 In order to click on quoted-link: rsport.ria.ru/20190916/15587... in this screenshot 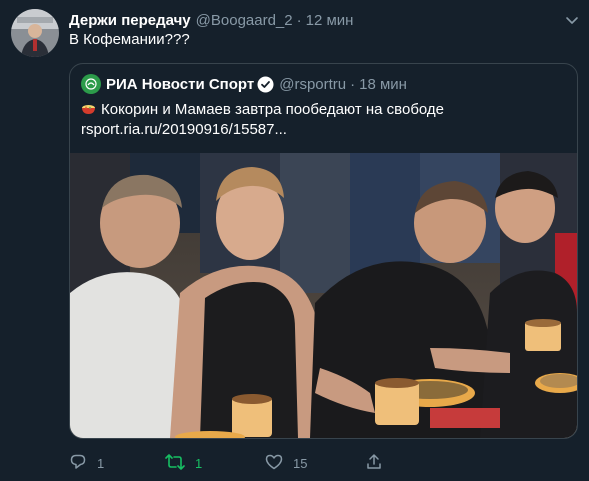, I will do `click(262, 130)`.